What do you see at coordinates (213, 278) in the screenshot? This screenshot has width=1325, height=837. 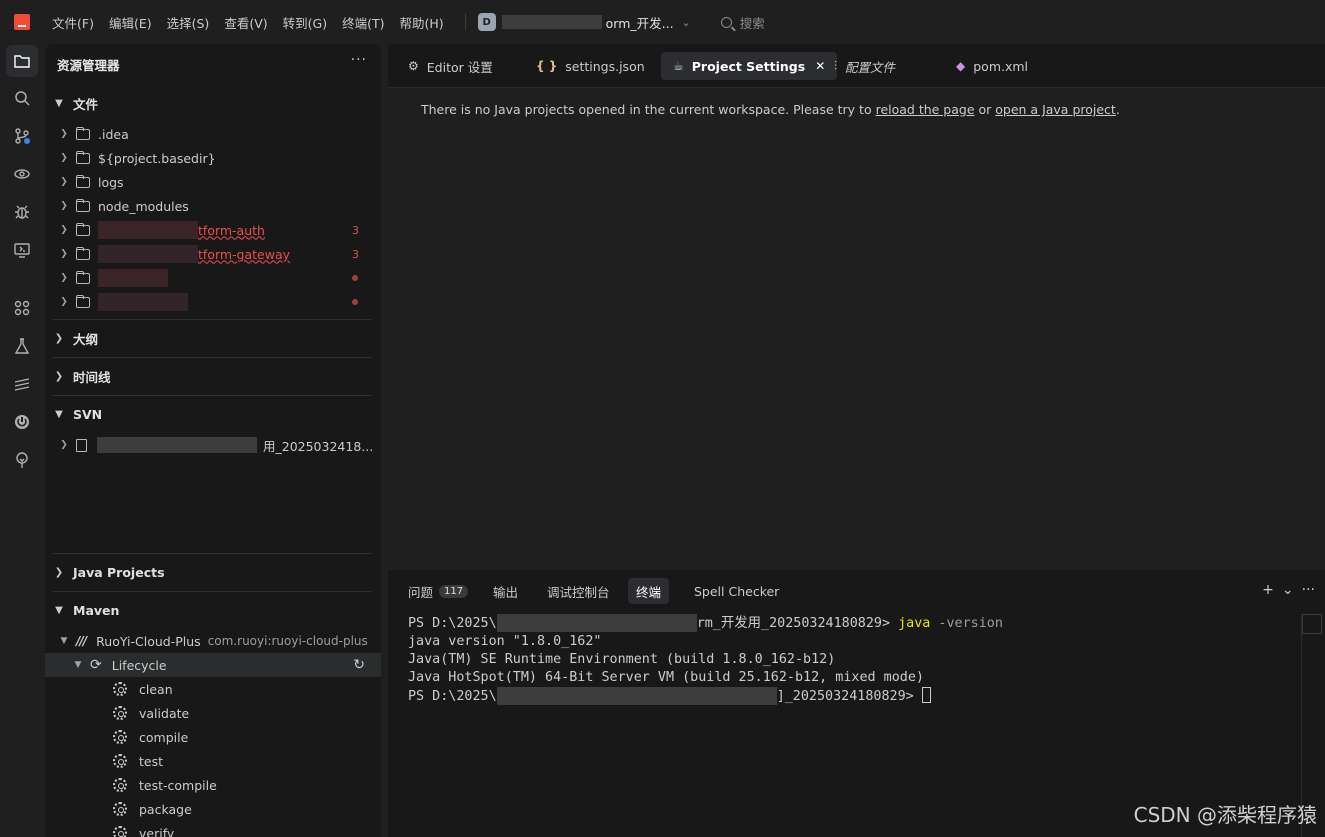 I see `tree-item-redacted-1: ❯` at bounding box center [213, 278].